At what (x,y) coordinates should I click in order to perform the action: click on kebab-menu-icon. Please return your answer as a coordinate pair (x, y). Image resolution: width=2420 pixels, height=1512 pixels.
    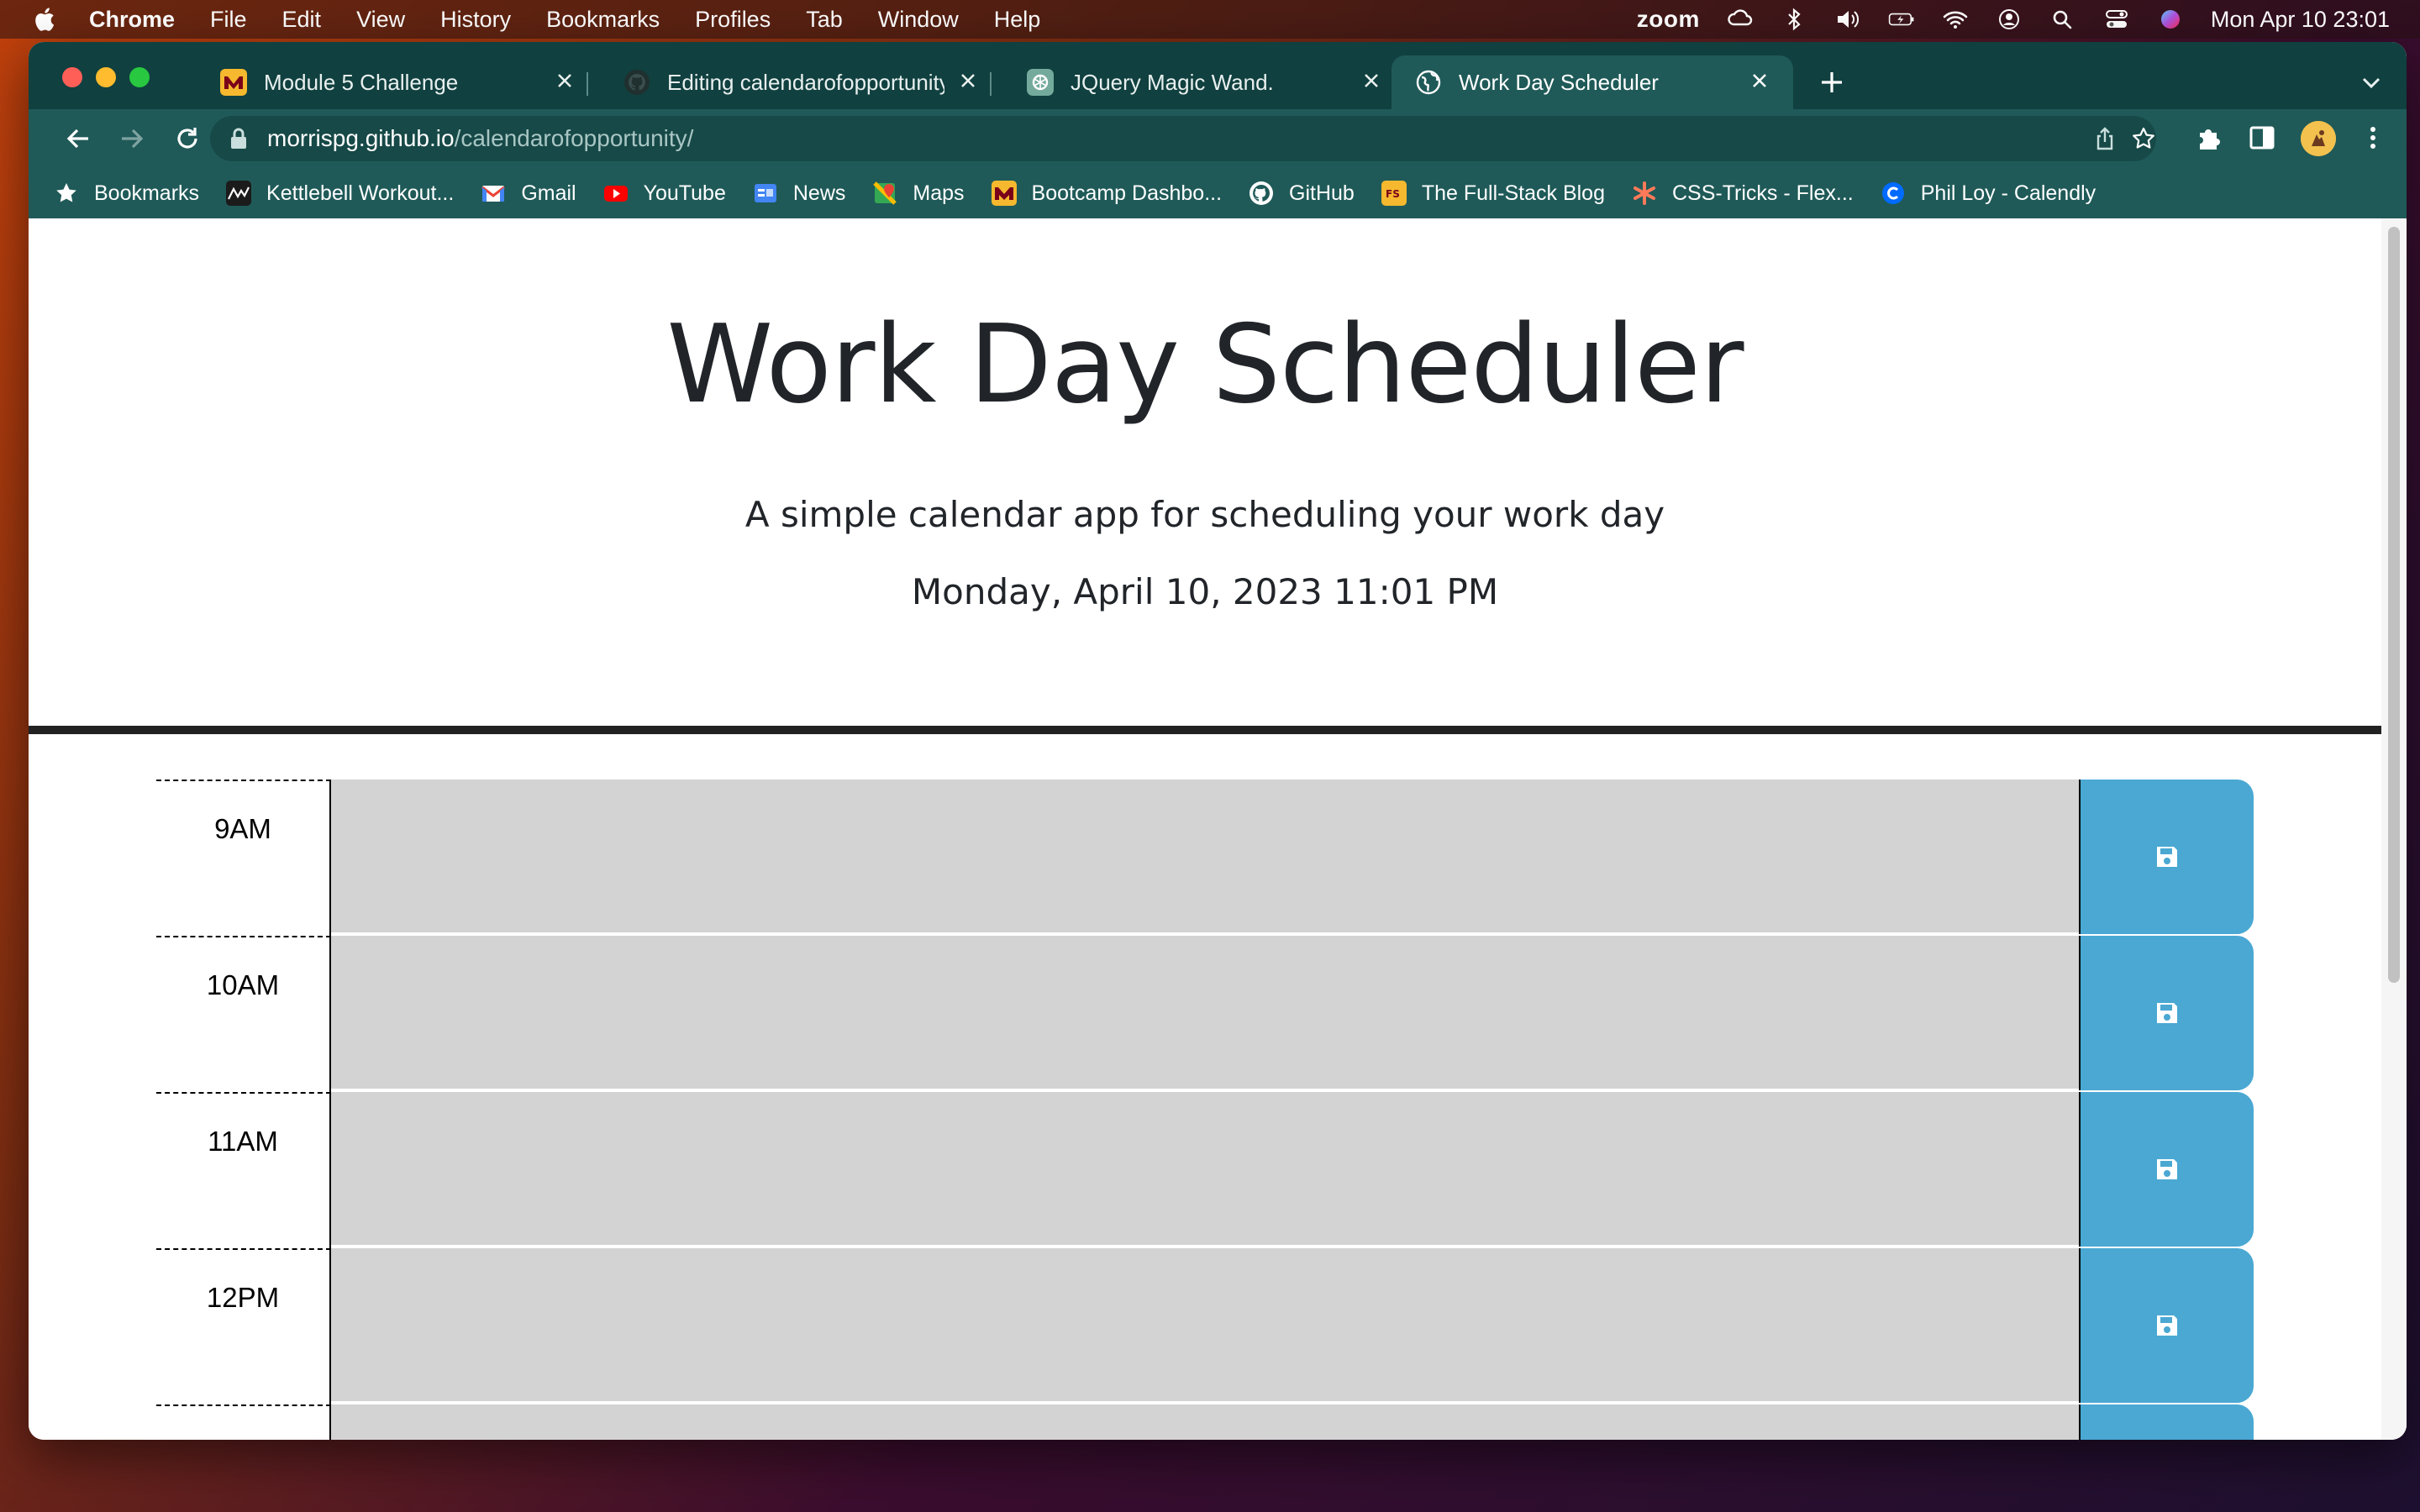
    Looking at the image, I should click on (2373, 138).